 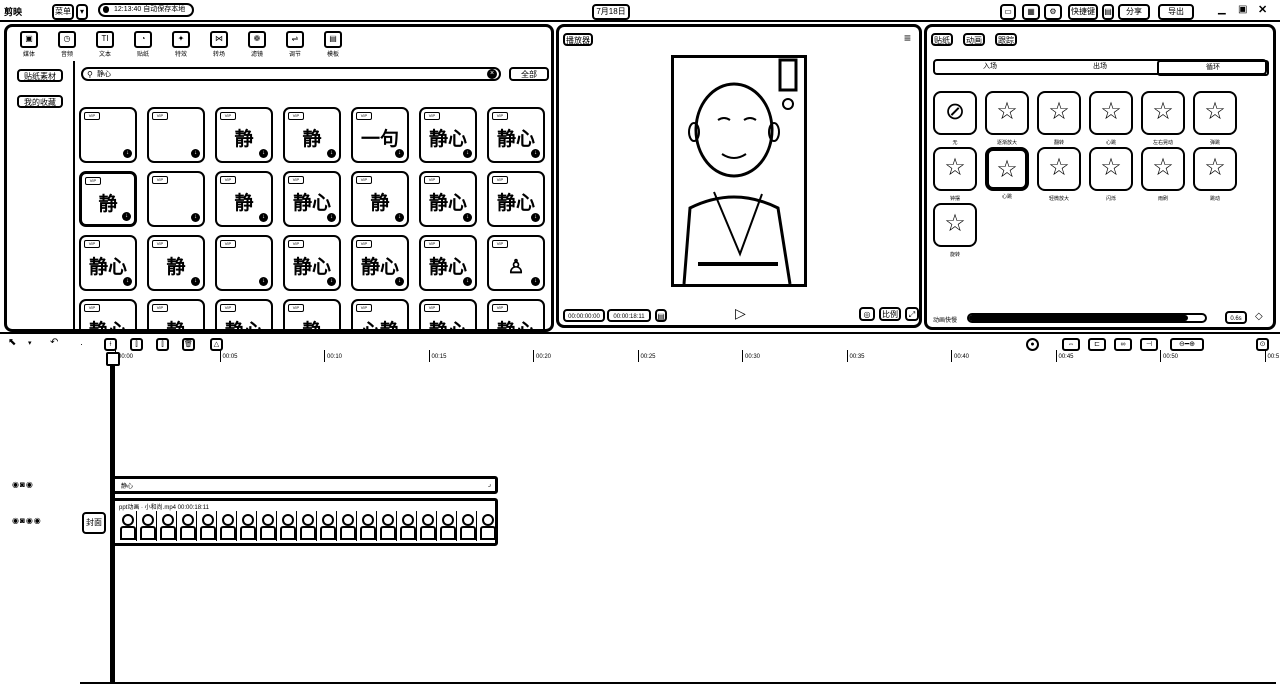 What do you see at coordinates (1006, 39) in the screenshot?
I see `tab-tracking: 跟踪` at bounding box center [1006, 39].